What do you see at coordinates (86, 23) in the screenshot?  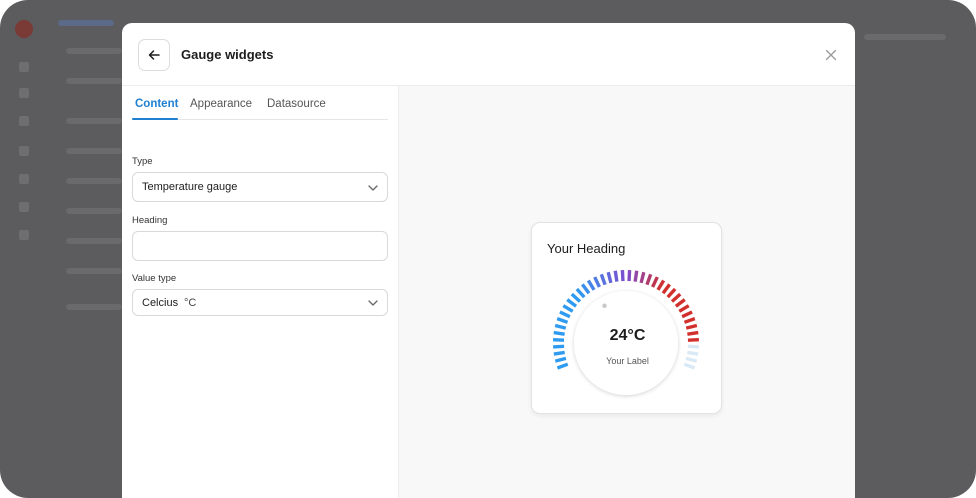 I see `background-breadcrumb` at bounding box center [86, 23].